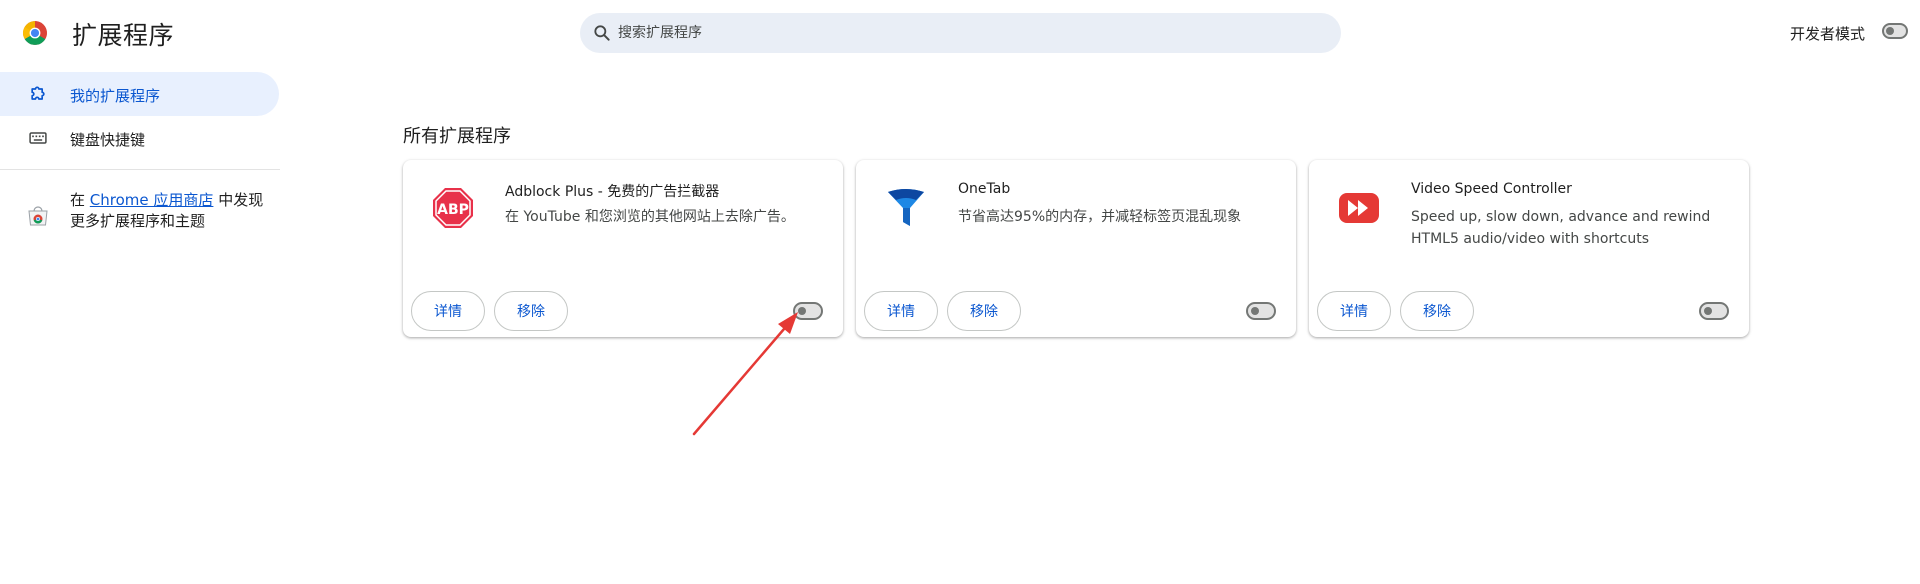  I want to click on extension-card-onetab: OneTab 节省高达95%的内存，并减轻标签页混乱现象 详情 移除, so click(1076, 248).